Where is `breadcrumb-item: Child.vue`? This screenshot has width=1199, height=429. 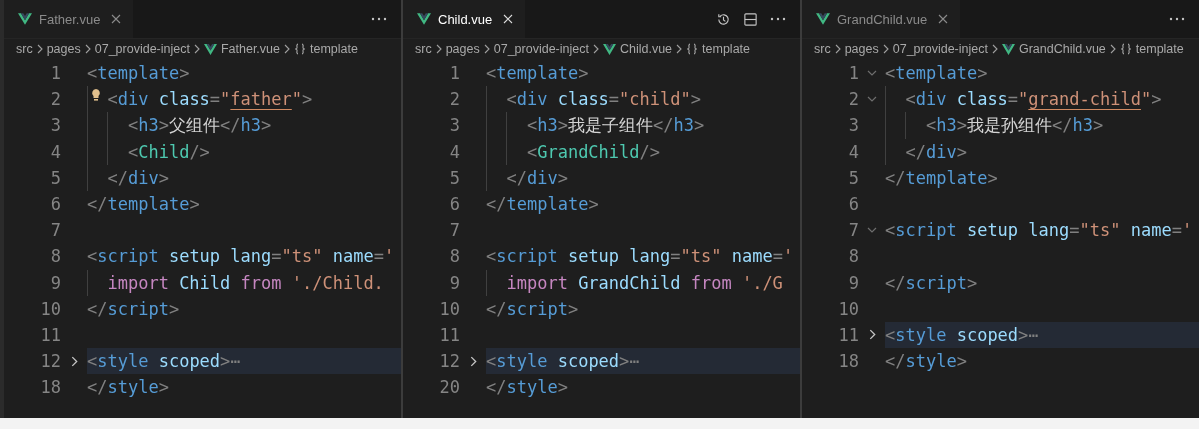 breadcrumb-item: Child.vue is located at coordinates (646, 49).